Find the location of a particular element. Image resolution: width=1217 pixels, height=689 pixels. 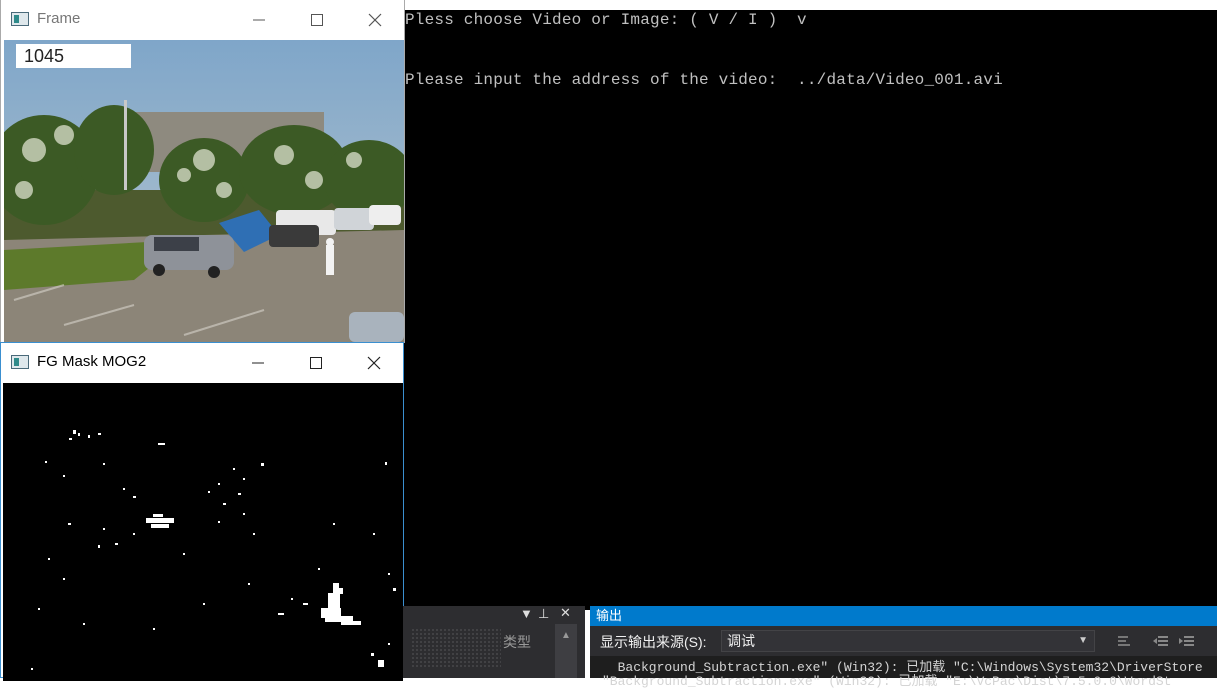

vs-side-panel: ▼ ⊥ ✕ 类型 ▲ is located at coordinates (494, 641).